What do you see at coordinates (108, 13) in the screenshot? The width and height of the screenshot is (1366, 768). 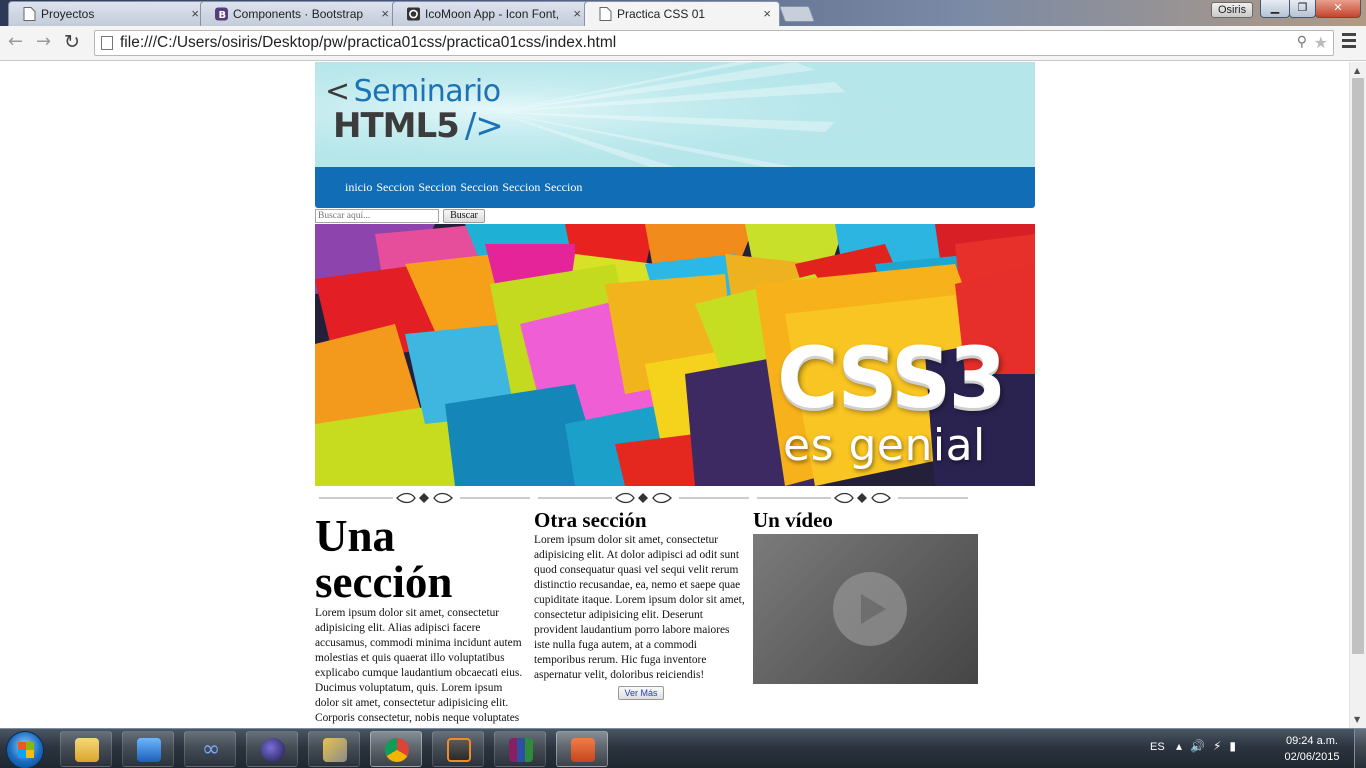 I see `tab-proyectos: Proyectos ×` at bounding box center [108, 13].